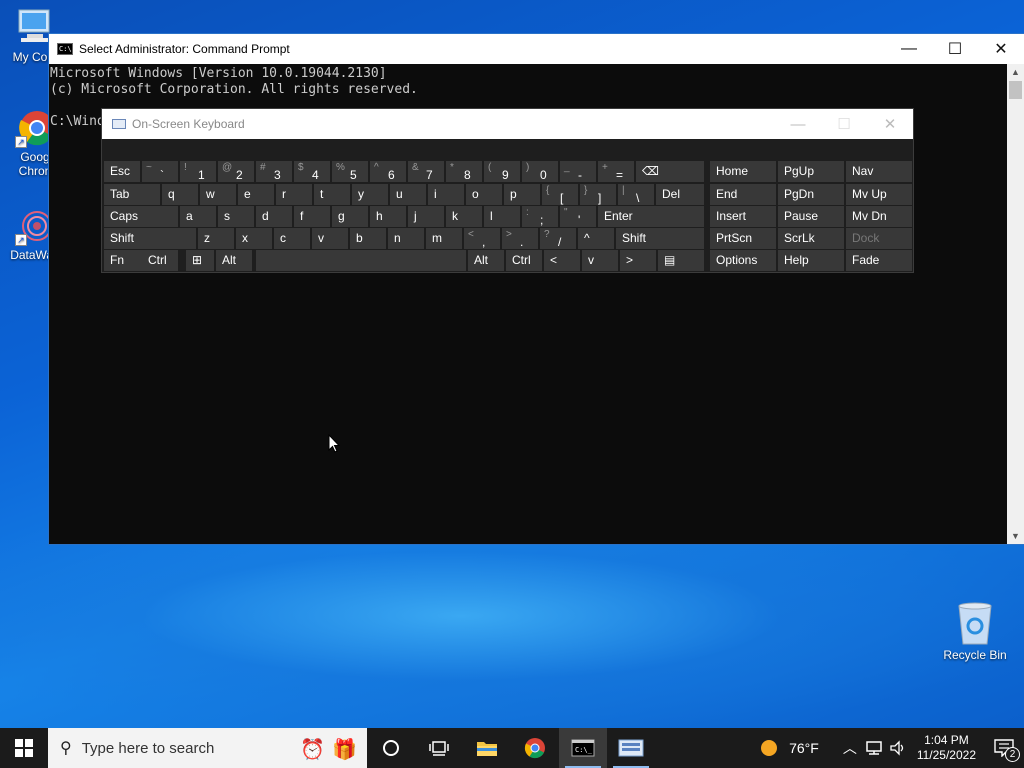 This screenshot has width=1024, height=768. I want to click on key-k: k, so click(464, 216).